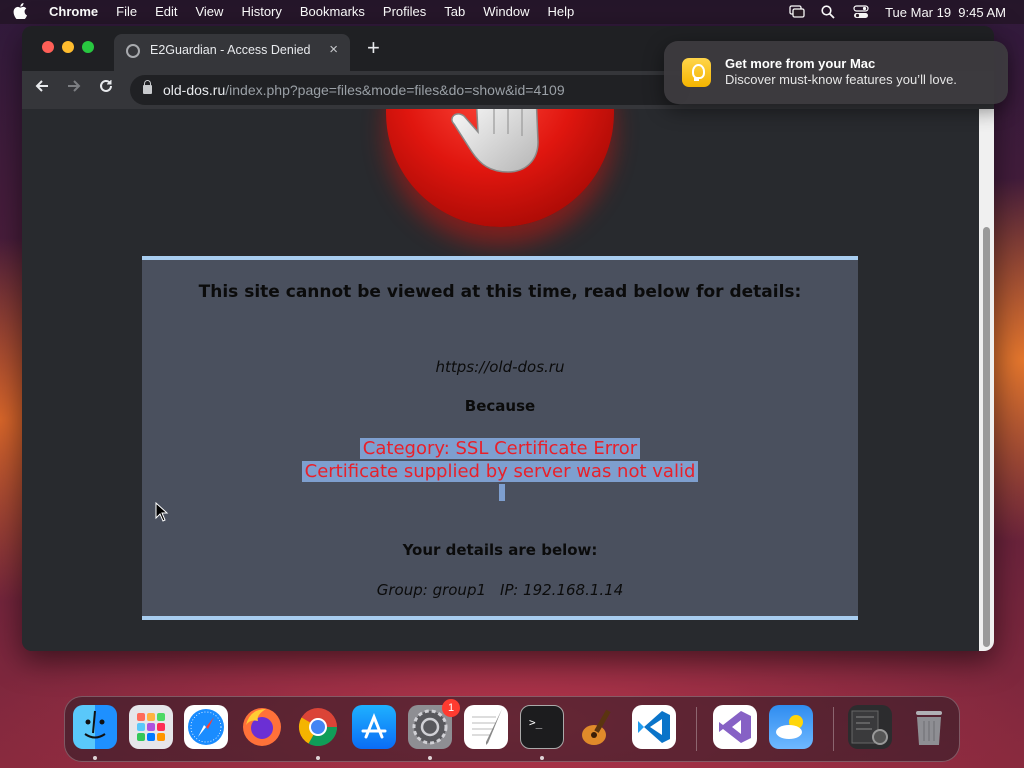 The image size is (1024, 768). Describe the element at coordinates (500, 448) in the screenshot. I see `category-text: Category: SSL Certificate Error` at that location.